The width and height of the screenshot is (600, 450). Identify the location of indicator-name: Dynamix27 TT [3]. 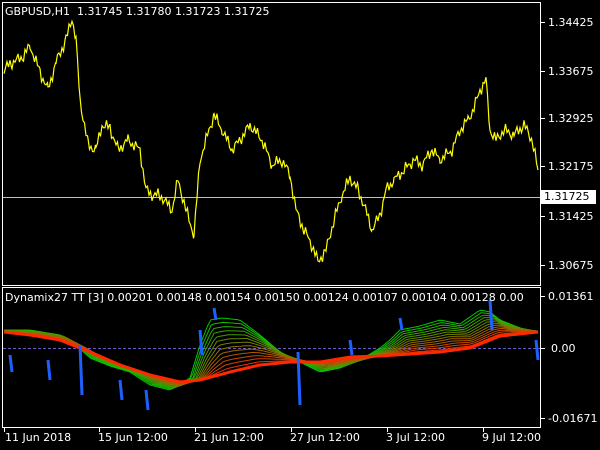
(54, 297).